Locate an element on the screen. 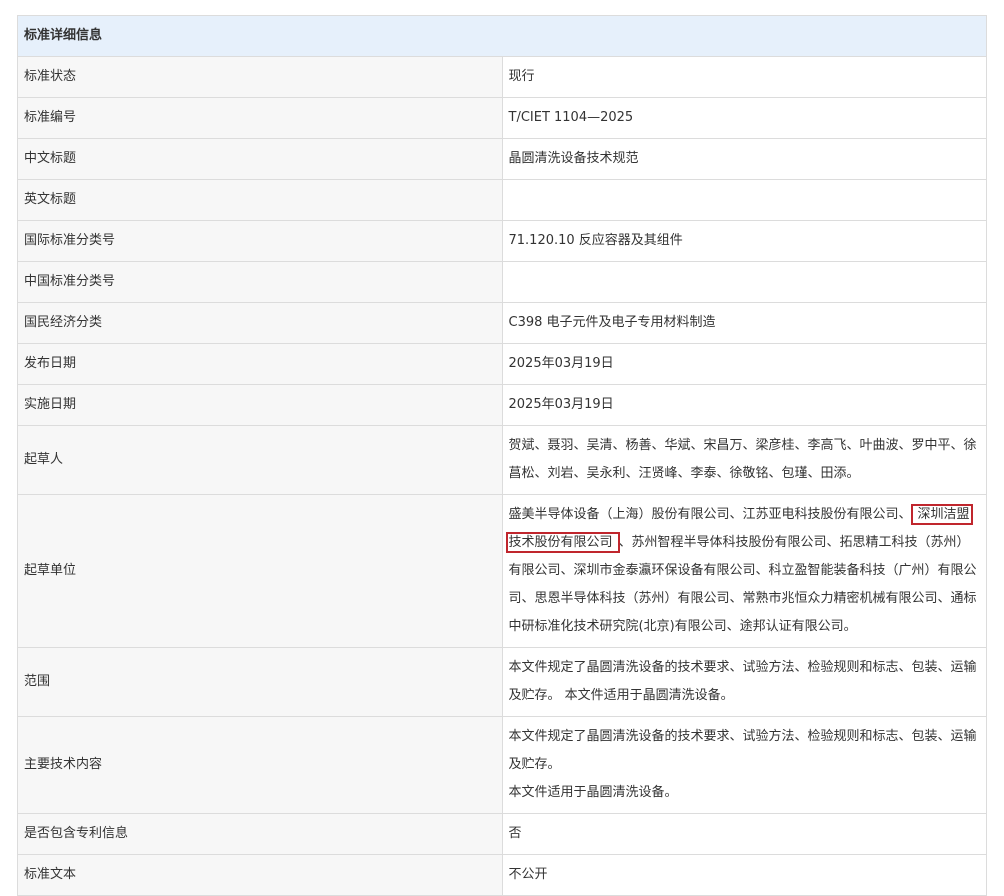 This screenshot has height=896, width=1004. row-label-publish-date: 发布日期 is located at coordinates (260, 364).